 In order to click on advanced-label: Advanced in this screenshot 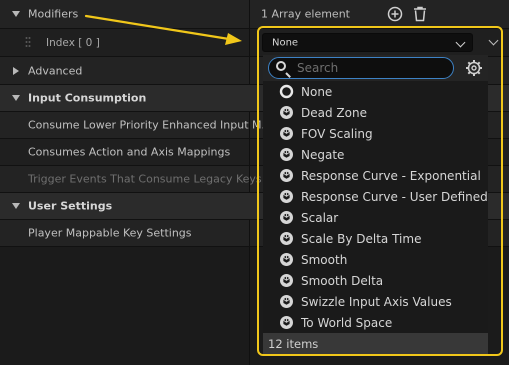, I will do `click(55, 70)`.